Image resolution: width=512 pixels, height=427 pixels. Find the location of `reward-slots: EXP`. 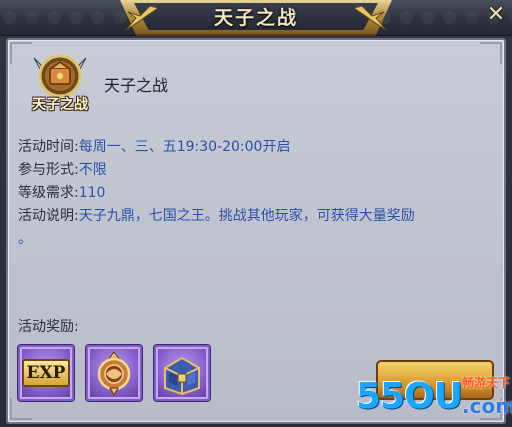

reward-slots: EXP is located at coordinates (114, 373).